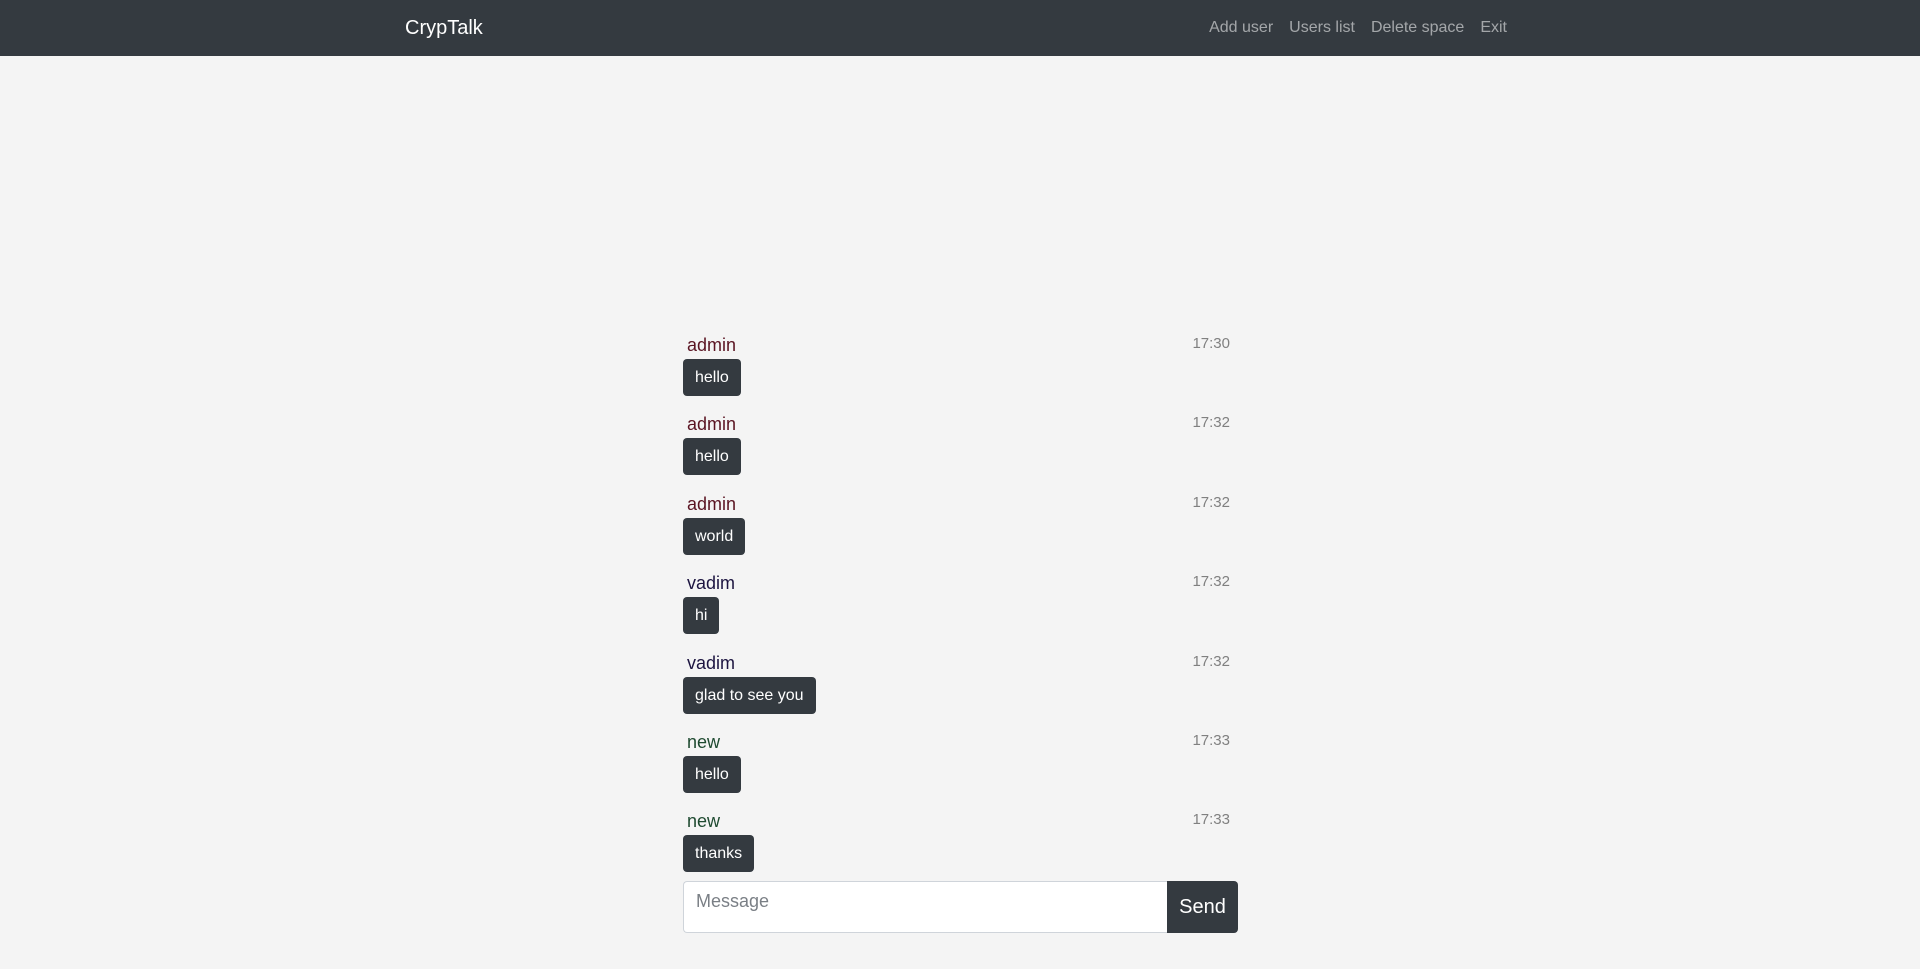 The image size is (1920, 969). What do you see at coordinates (1358, 28) in the screenshot?
I see `nav-links: Add user Users list Delete space Exit` at bounding box center [1358, 28].